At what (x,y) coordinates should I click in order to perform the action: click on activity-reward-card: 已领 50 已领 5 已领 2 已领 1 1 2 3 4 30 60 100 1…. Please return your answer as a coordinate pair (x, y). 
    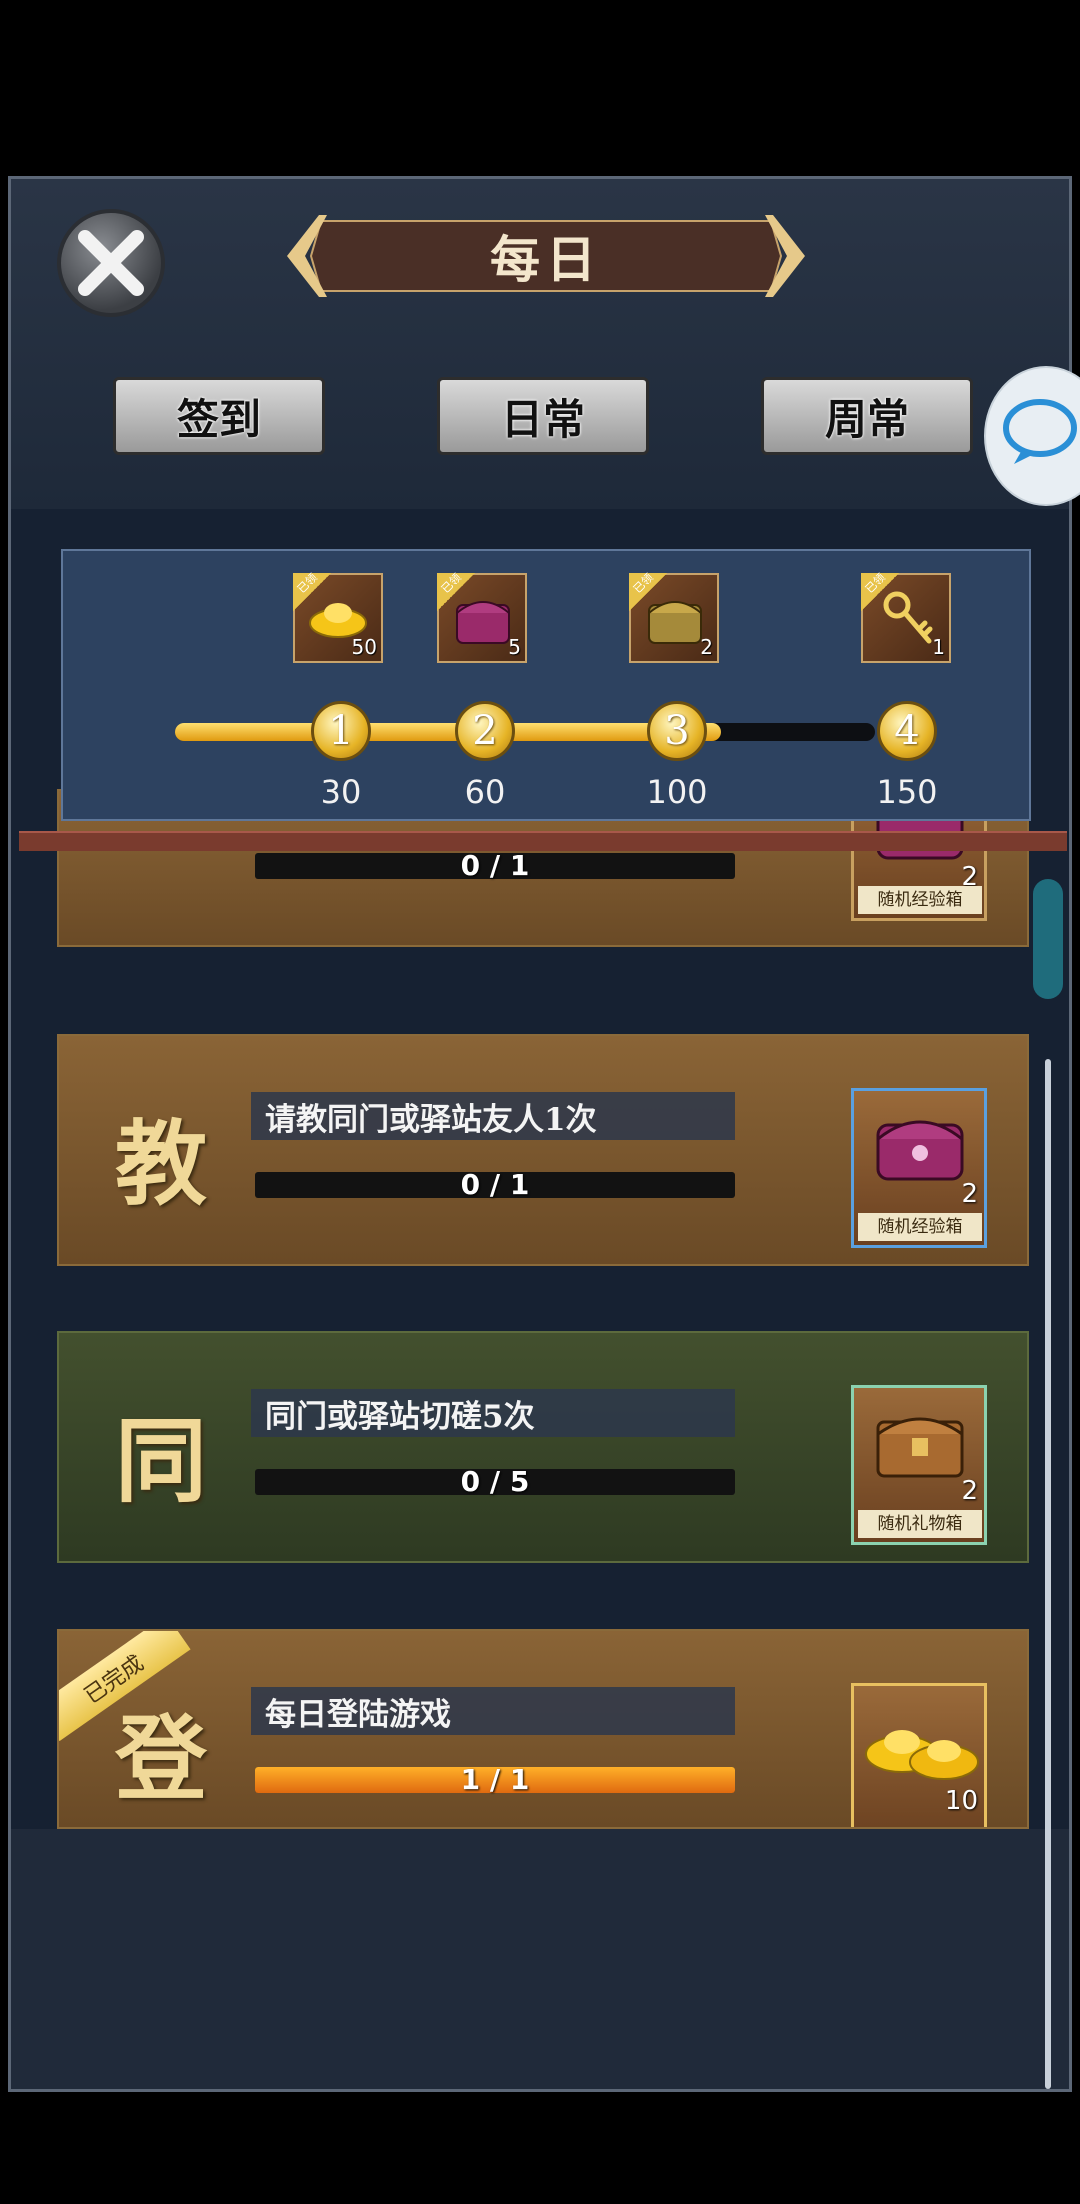
    Looking at the image, I should click on (546, 685).